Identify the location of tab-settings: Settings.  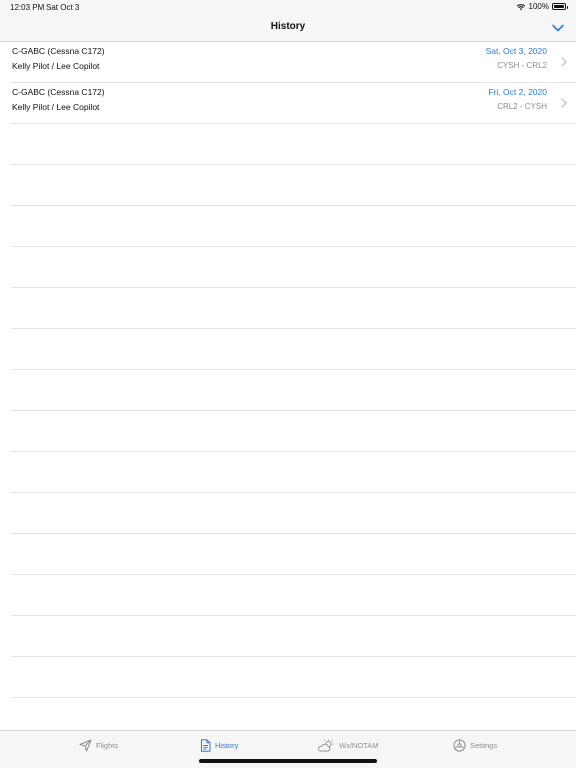
(475, 745).